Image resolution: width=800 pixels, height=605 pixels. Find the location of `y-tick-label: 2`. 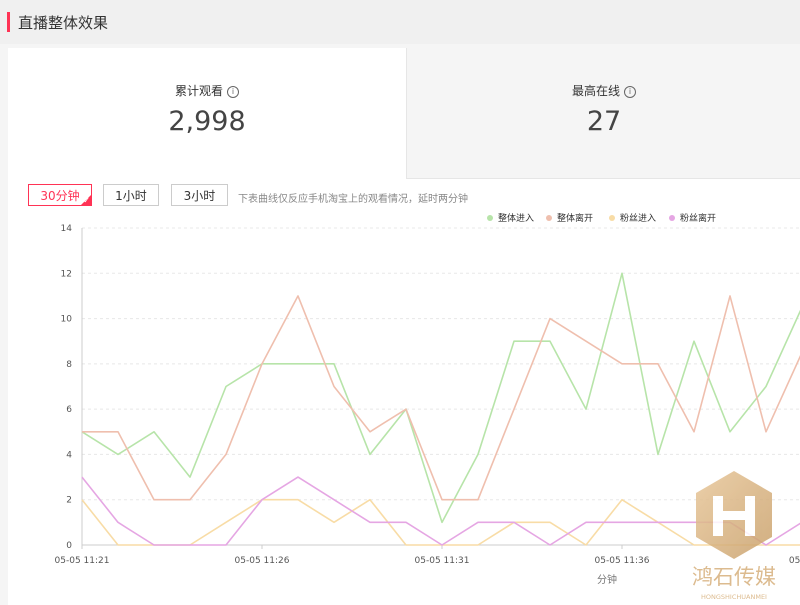

y-tick-label: 2 is located at coordinates (69, 501).